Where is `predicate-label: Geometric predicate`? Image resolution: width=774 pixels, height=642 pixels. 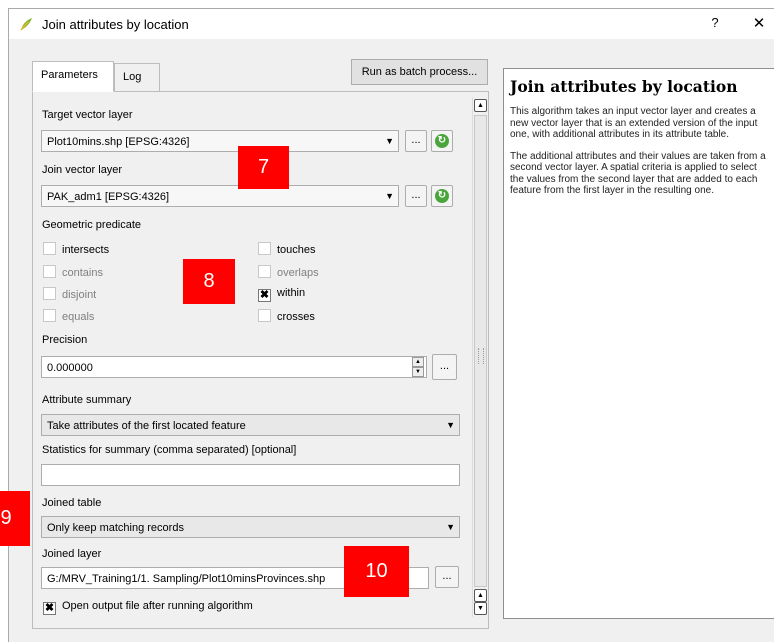 predicate-label: Geometric predicate is located at coordinates (92, 225).